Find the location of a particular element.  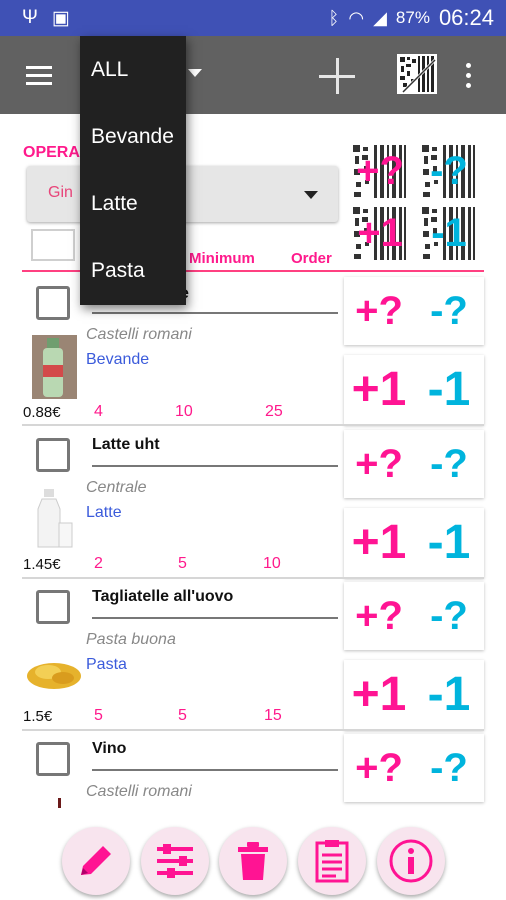

item-quantity: 2 is located at coordinates (98, 563).